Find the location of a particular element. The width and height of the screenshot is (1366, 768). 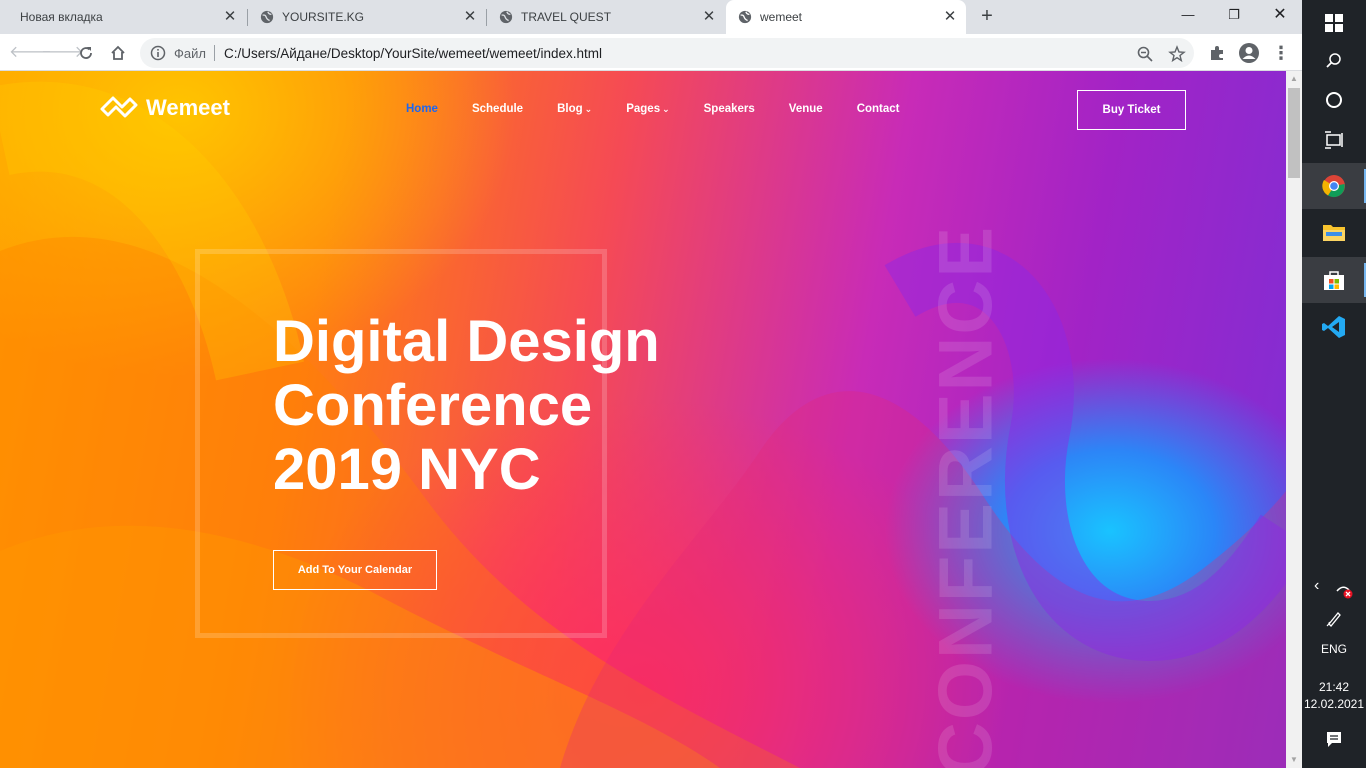

tab-title: YOURSITE.KG is located at coordinates (323, 17).